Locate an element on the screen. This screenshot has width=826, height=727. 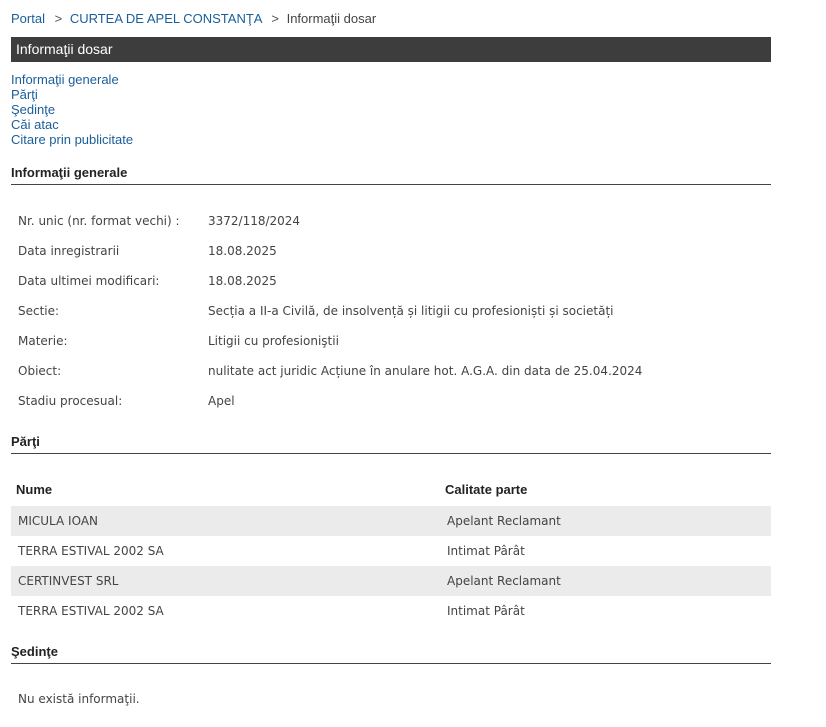
info-value: 3372/118/2024 is located at coordinates (254, 221).